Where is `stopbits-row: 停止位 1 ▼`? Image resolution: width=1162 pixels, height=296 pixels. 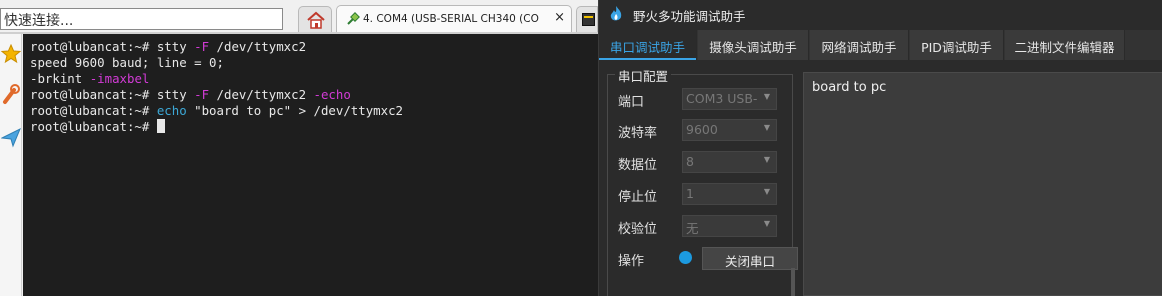 stopbits-row: 停止位 1 ▼ is located at coordinates (703, 195).